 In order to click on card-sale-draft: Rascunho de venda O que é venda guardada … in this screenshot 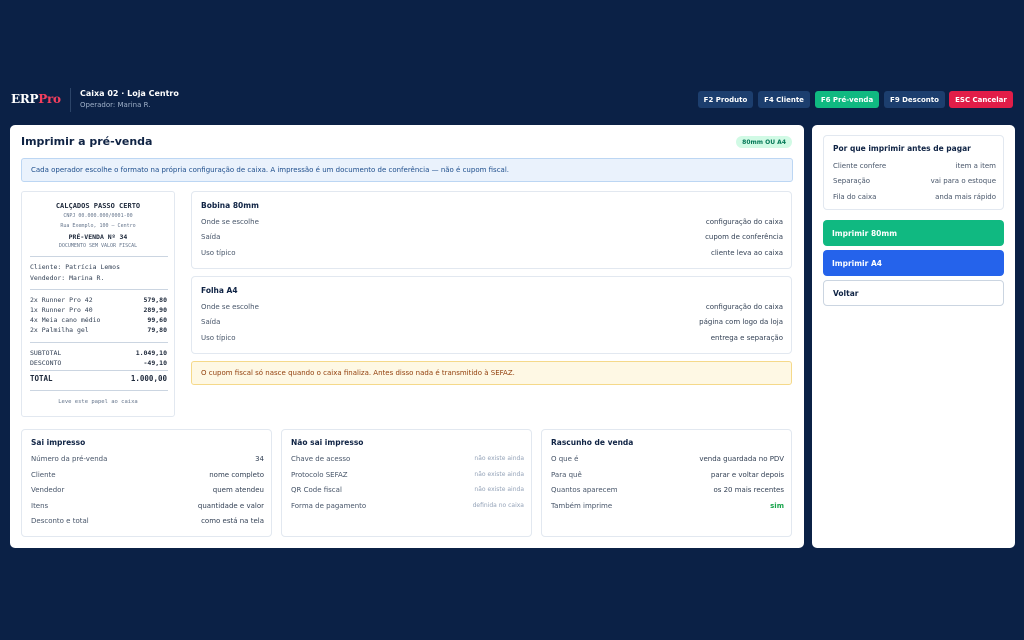, I will do `click(666, 483)`.